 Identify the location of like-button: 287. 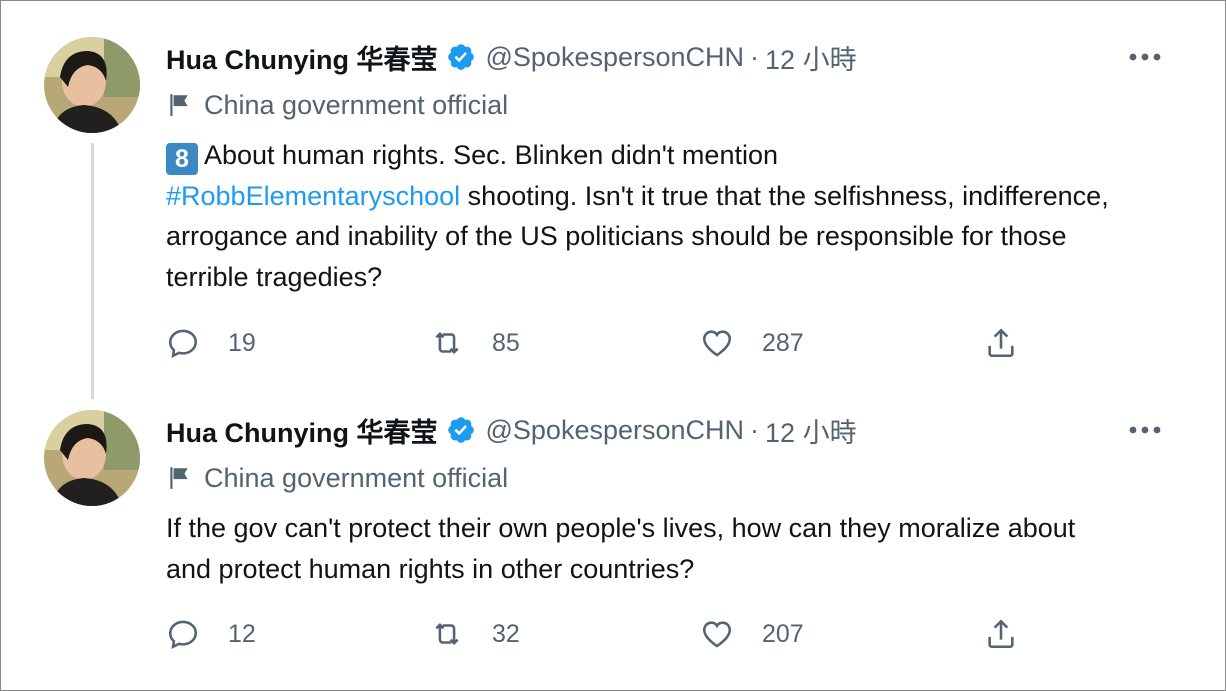
(752, 343).